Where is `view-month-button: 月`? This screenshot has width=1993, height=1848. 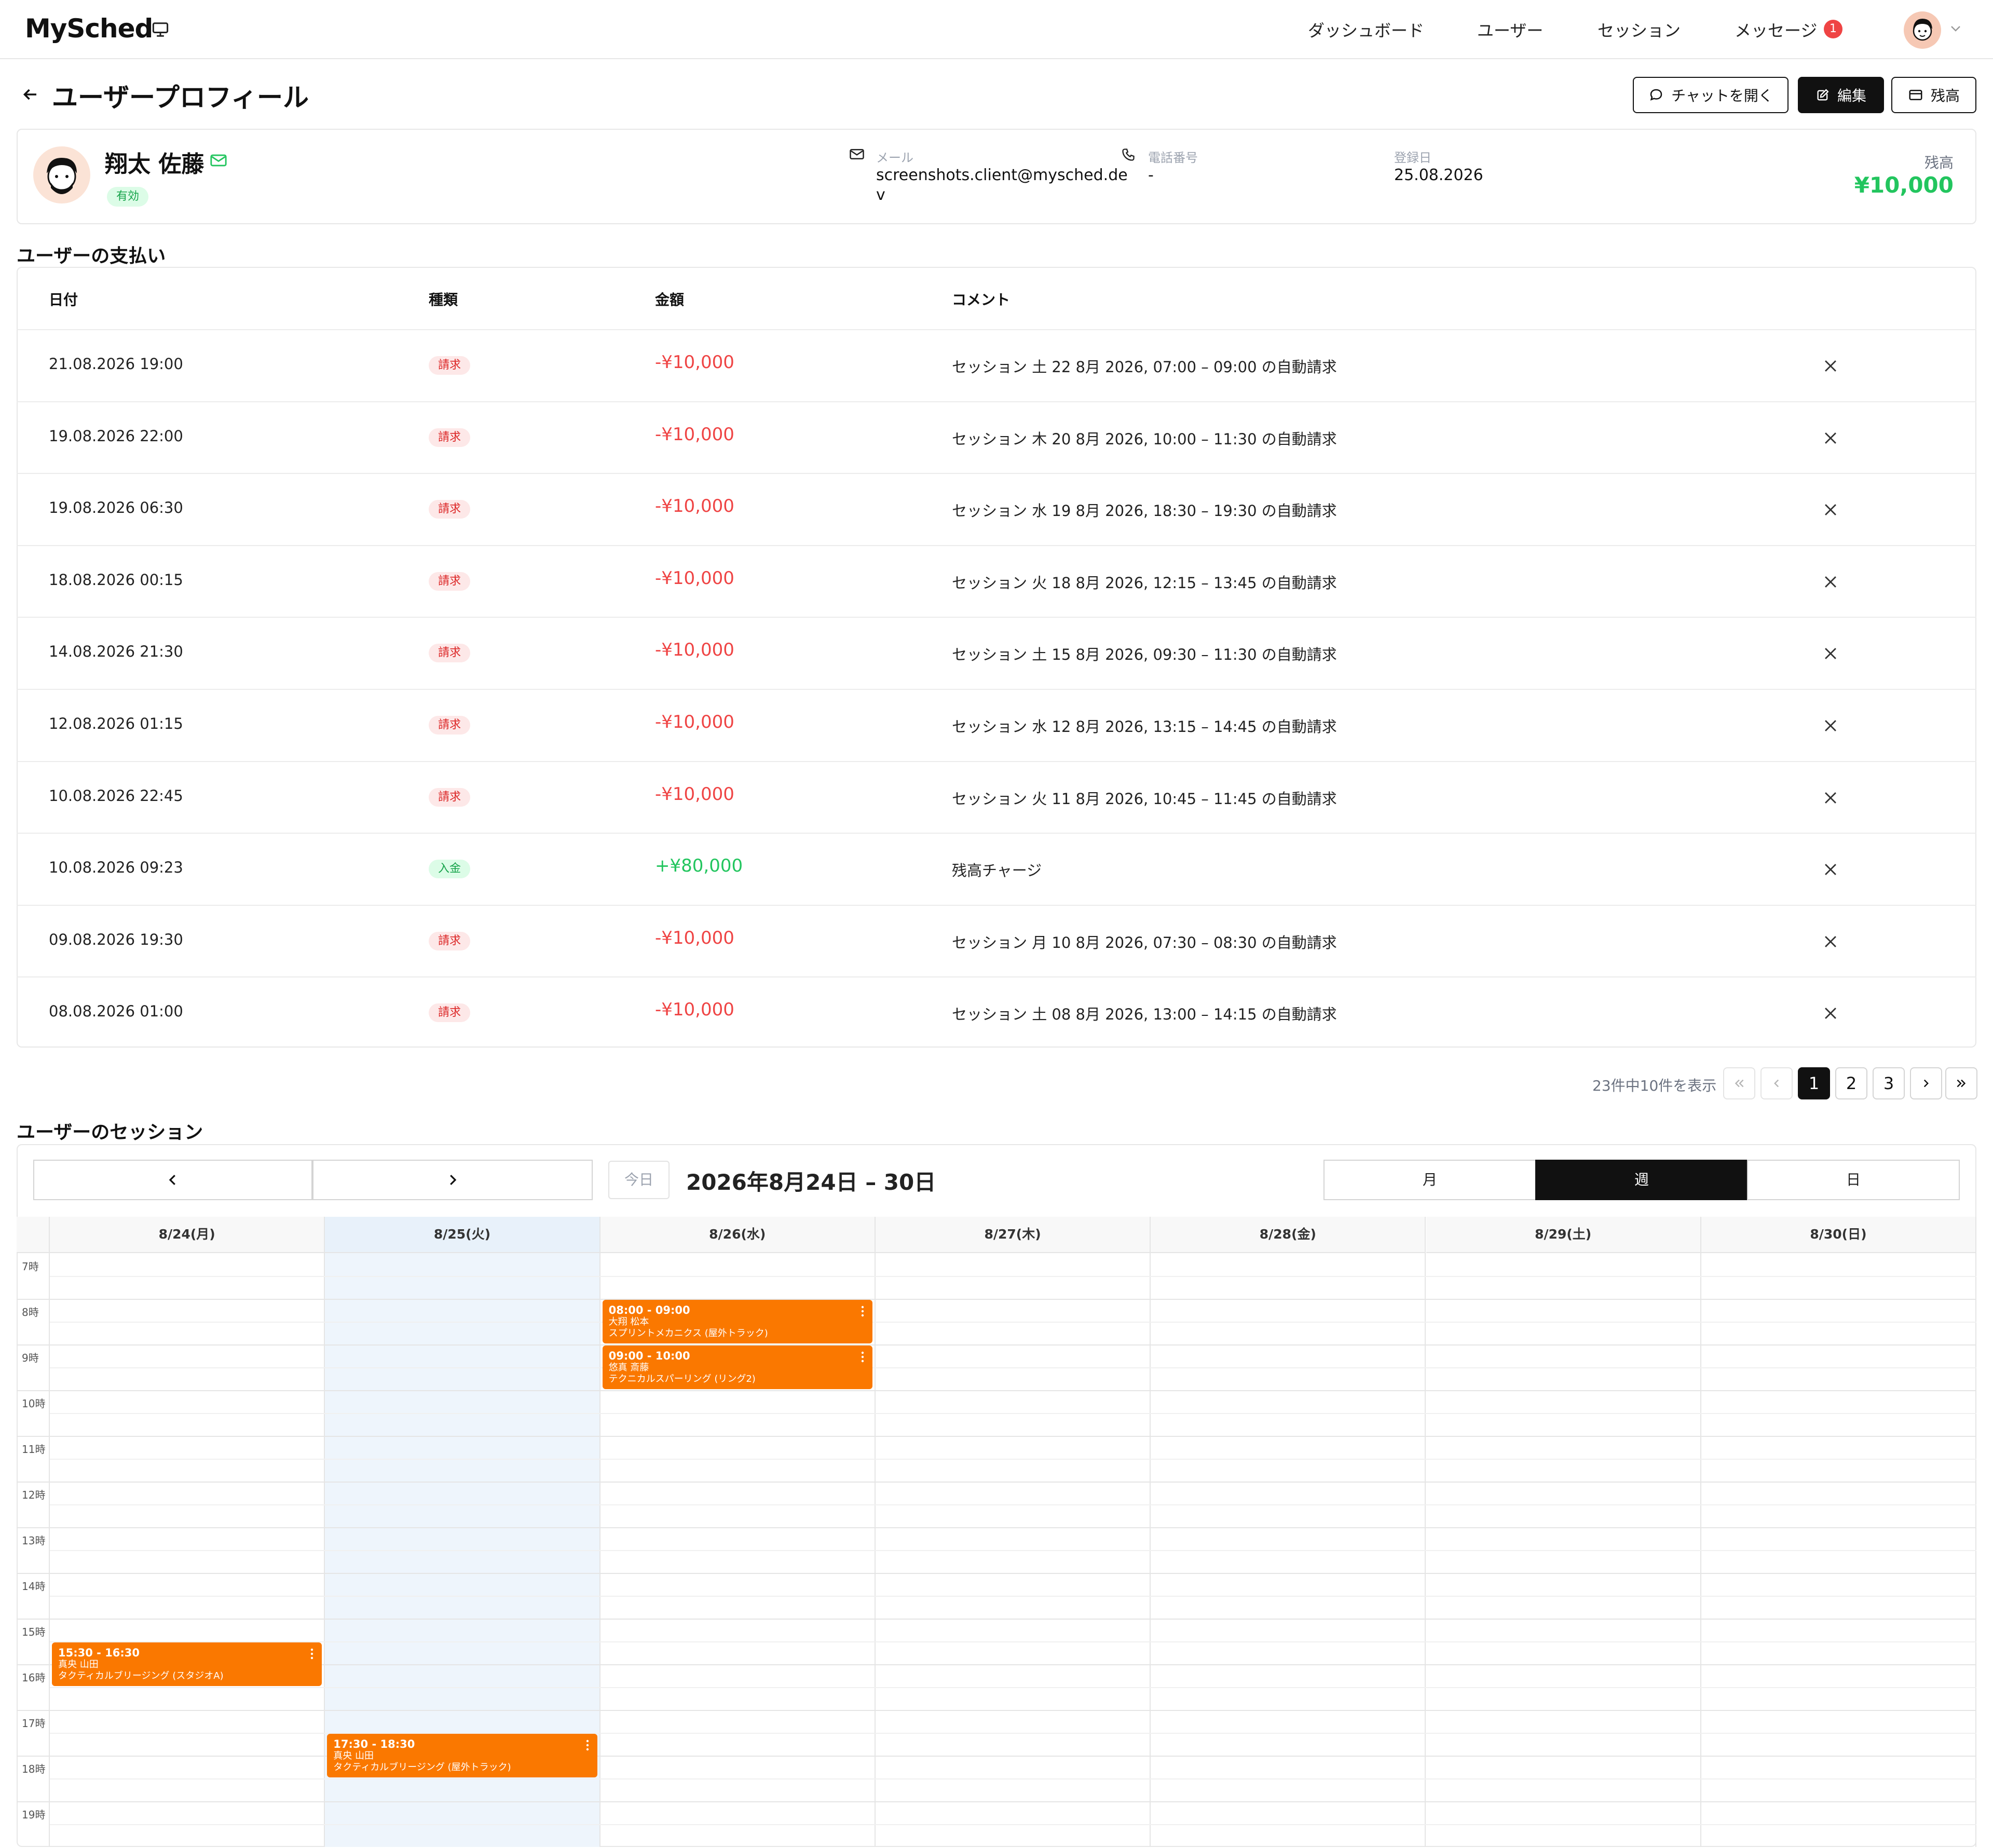
view-month-button: 月 is located at coordinates (1429, 1180).